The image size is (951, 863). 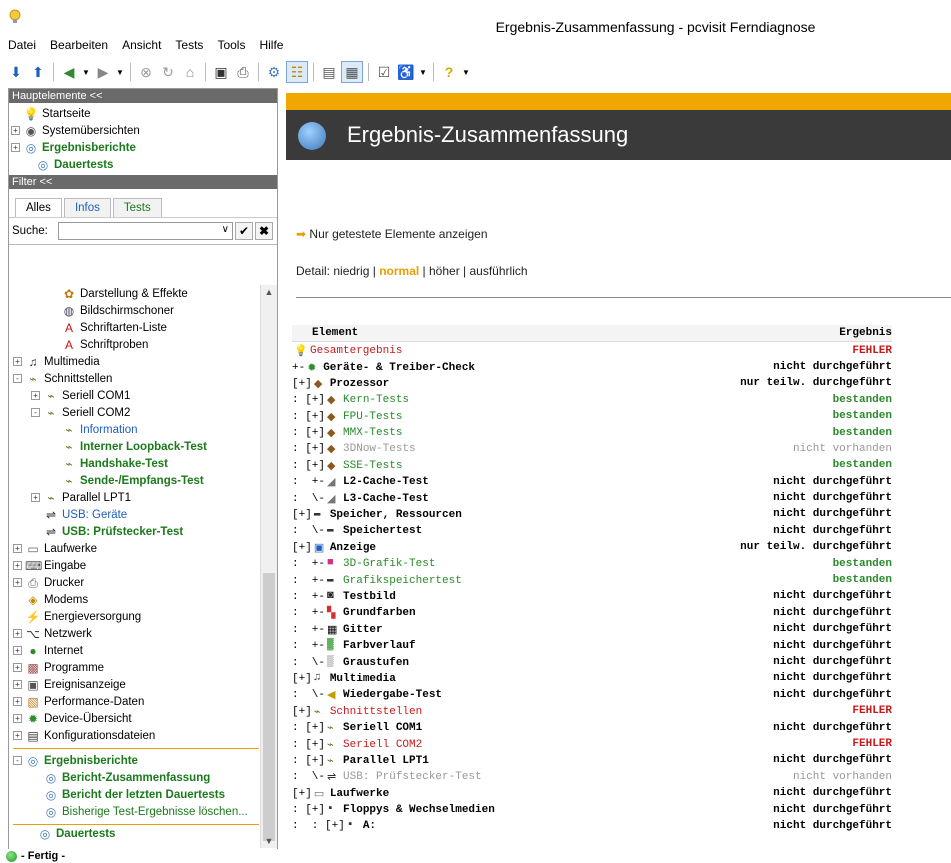 What do you see at coordinates (144, 113) in the screenshot?
I see `main-tree-item: 💡 Startseite` at bounding box center [144, 113].